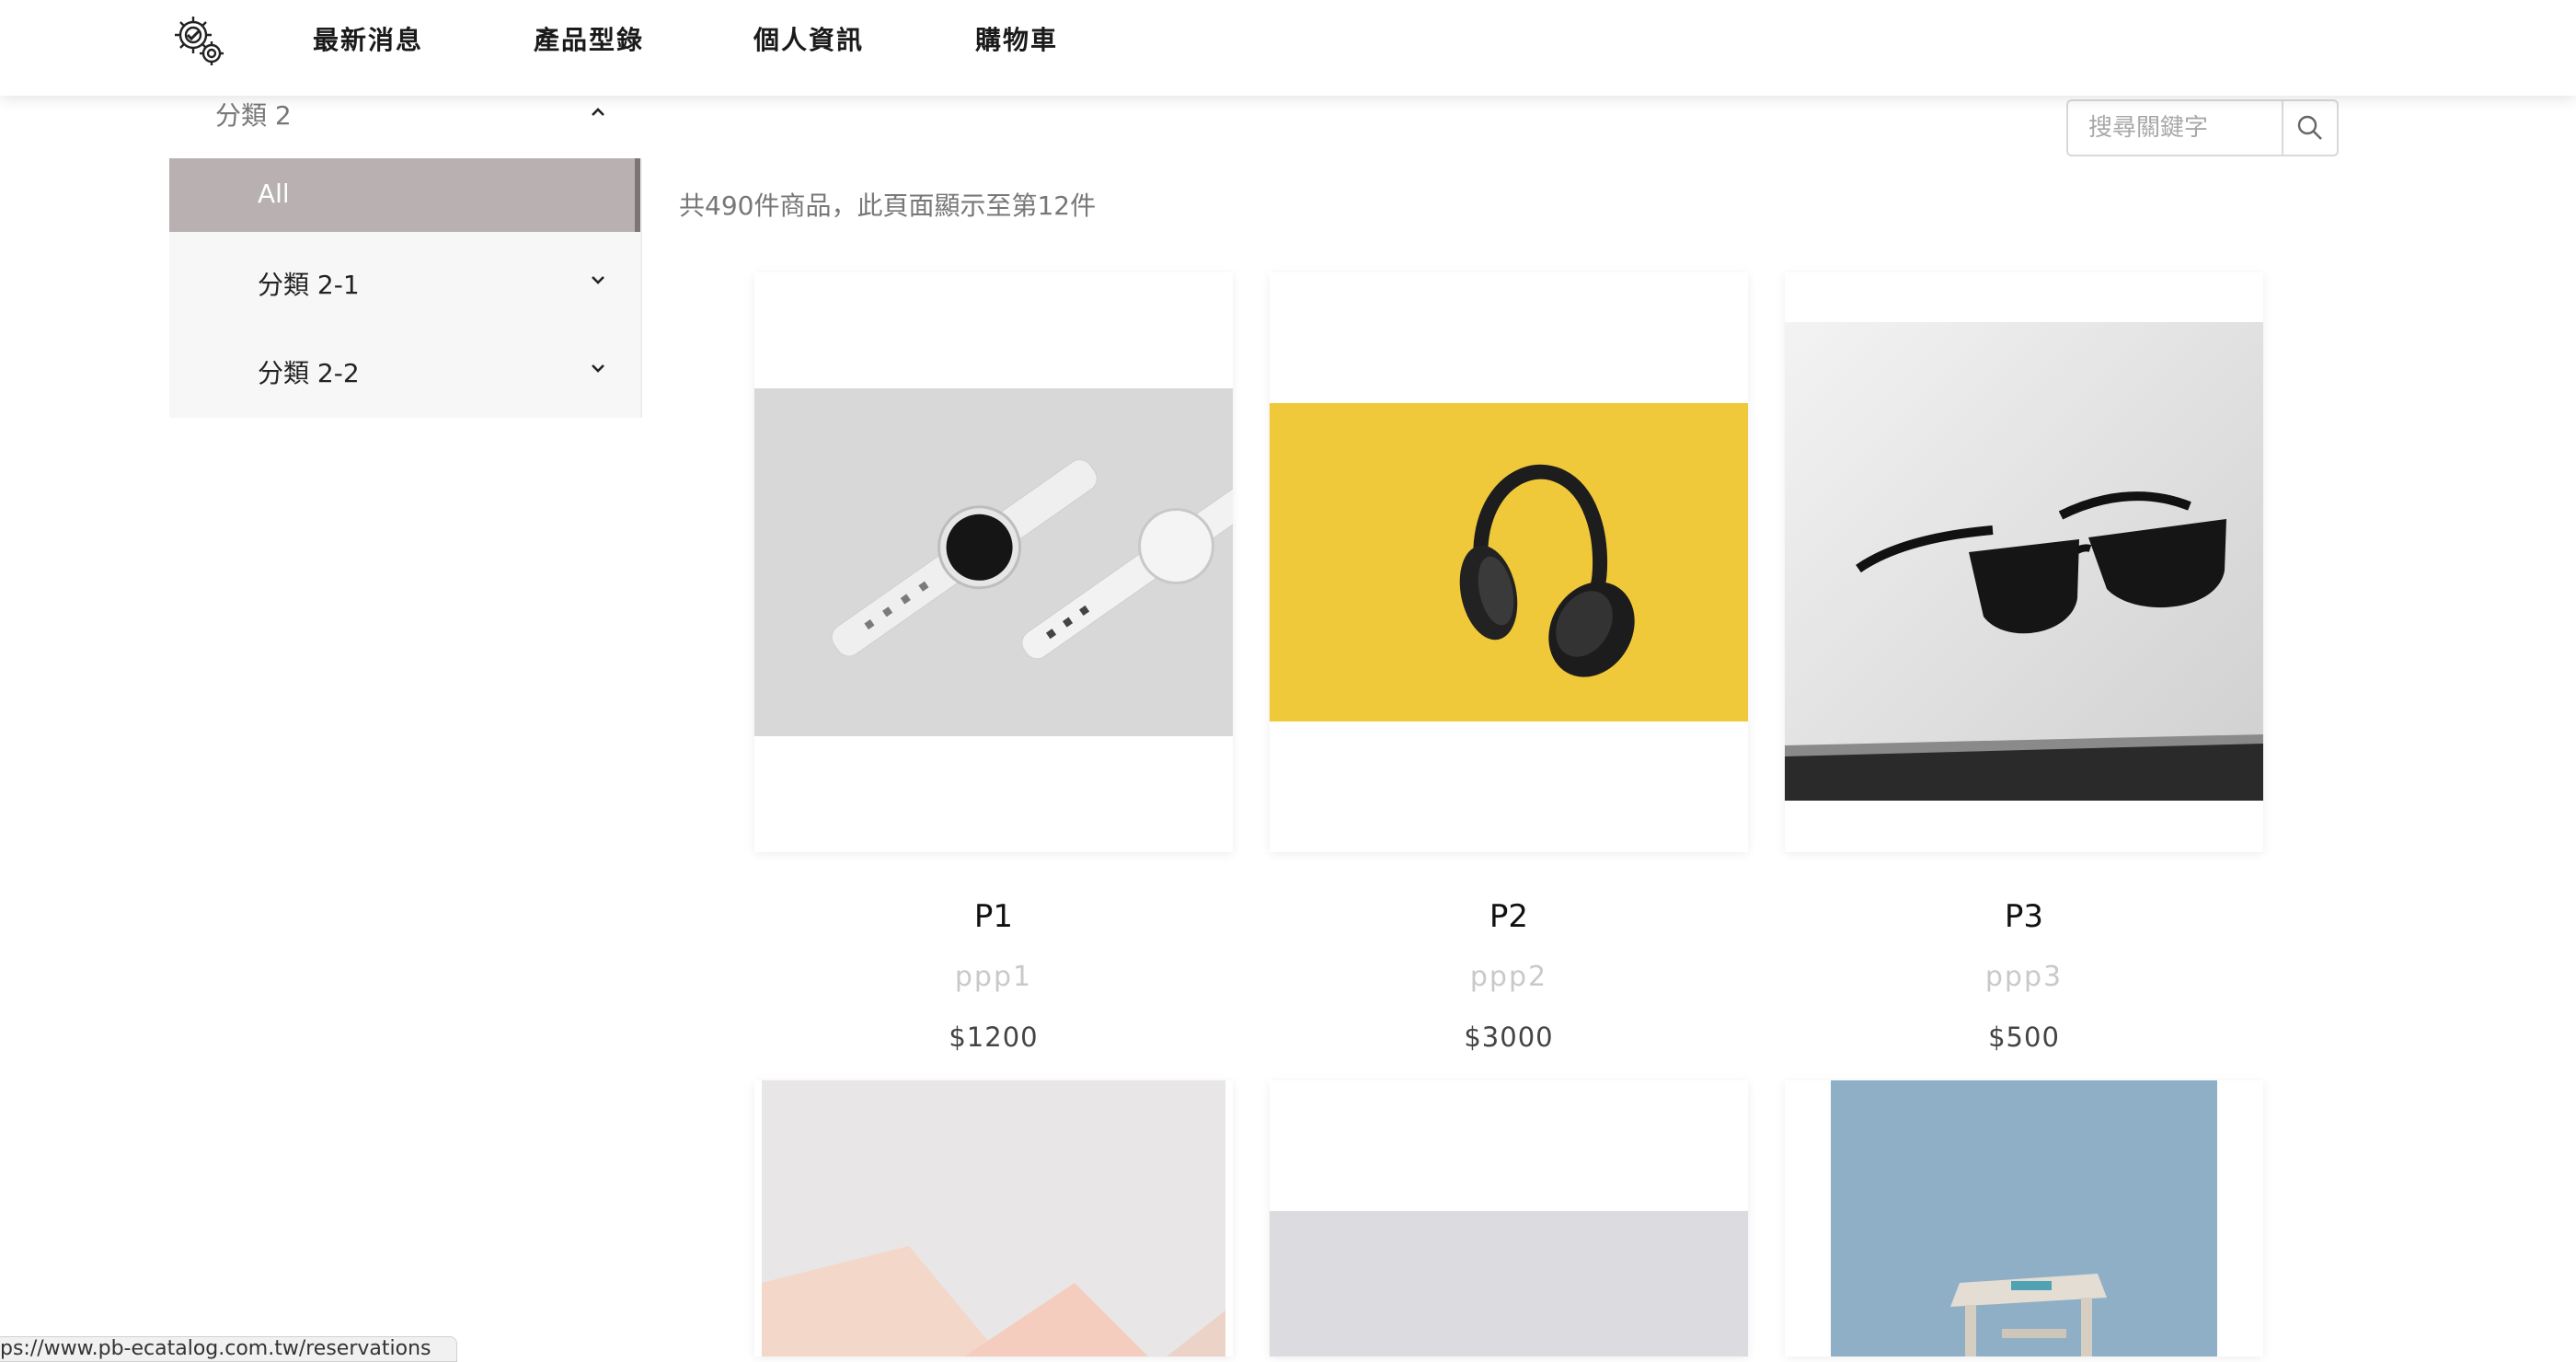 The width and height of the screenshot is (2576, 1362). What do you see at coordinates (197, 39) in the screenshot?
I see `gears-icon` at bounding box center [197, 39].